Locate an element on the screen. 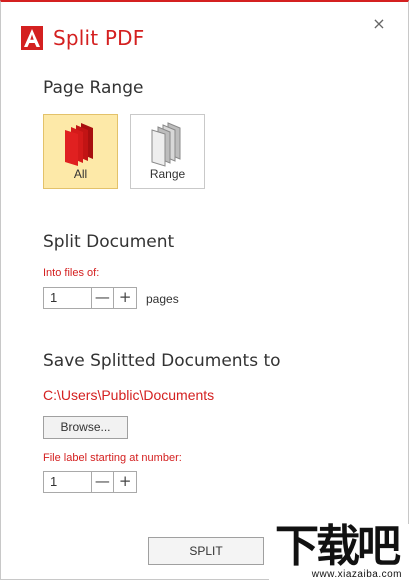 The width and height of the screenshot is (409, 580). close-button: × is located at coordinates (379, 24).